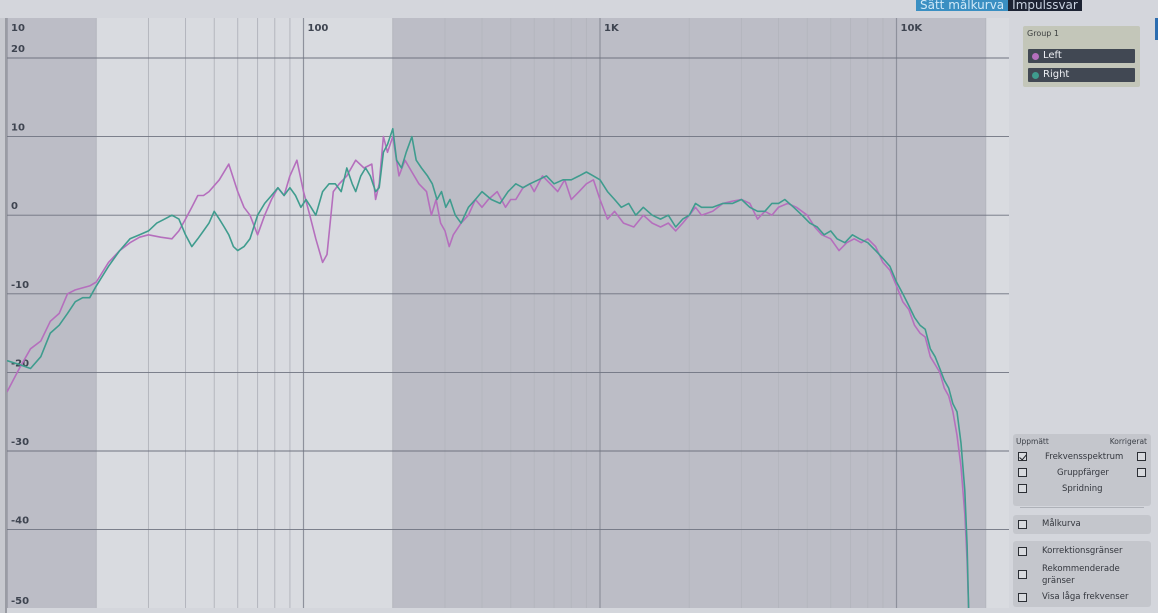 The width and height of the screenshot is (1158, 613). What do you see at coordinates (18, 49) in the screenshot?
I see `y-tick-label: 20` at bounding box center [18, 49].